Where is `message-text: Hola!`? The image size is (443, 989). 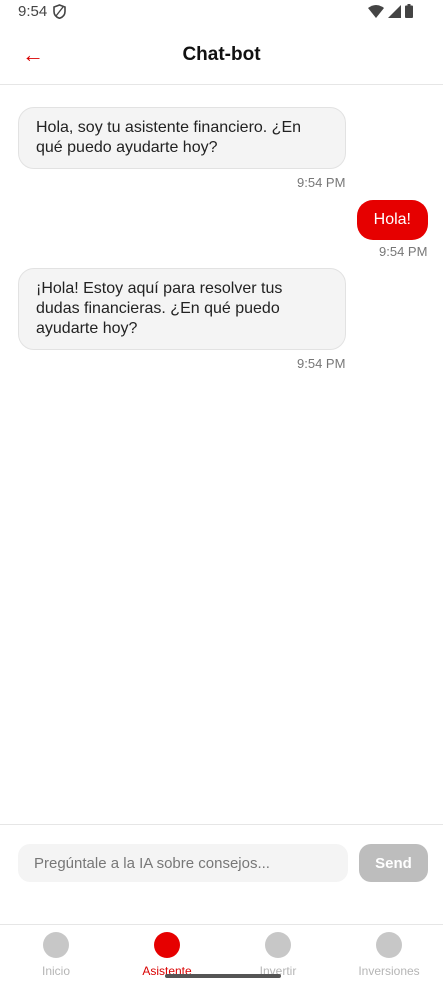
message-text: Hola! is located at coordinates (392, 219).